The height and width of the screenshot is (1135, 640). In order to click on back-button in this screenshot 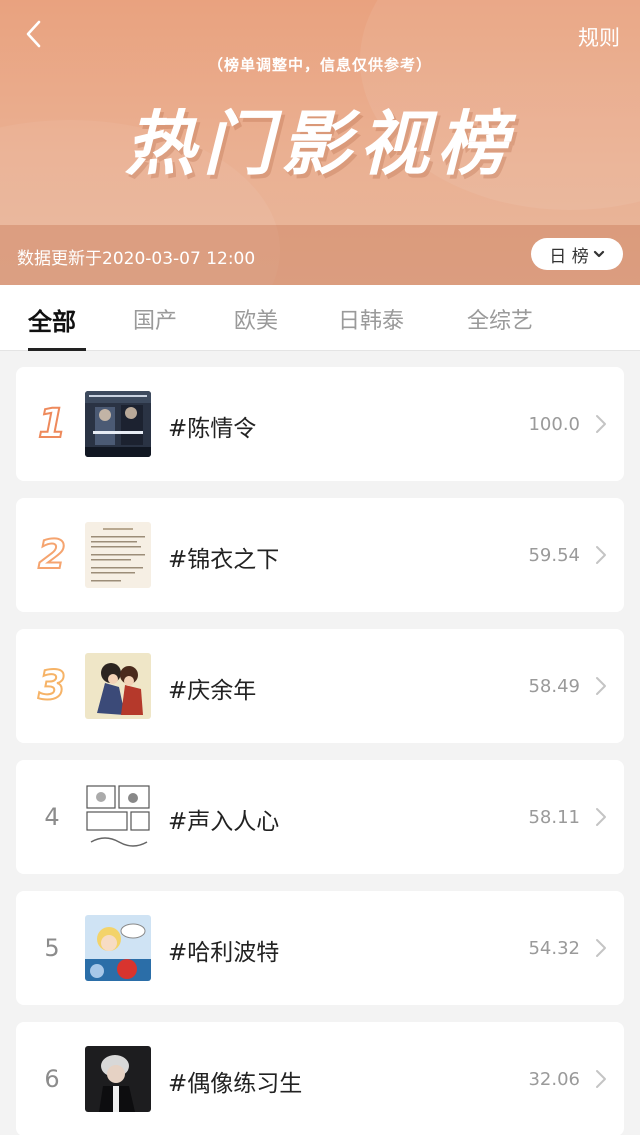, I will do `click(34, 34)`.